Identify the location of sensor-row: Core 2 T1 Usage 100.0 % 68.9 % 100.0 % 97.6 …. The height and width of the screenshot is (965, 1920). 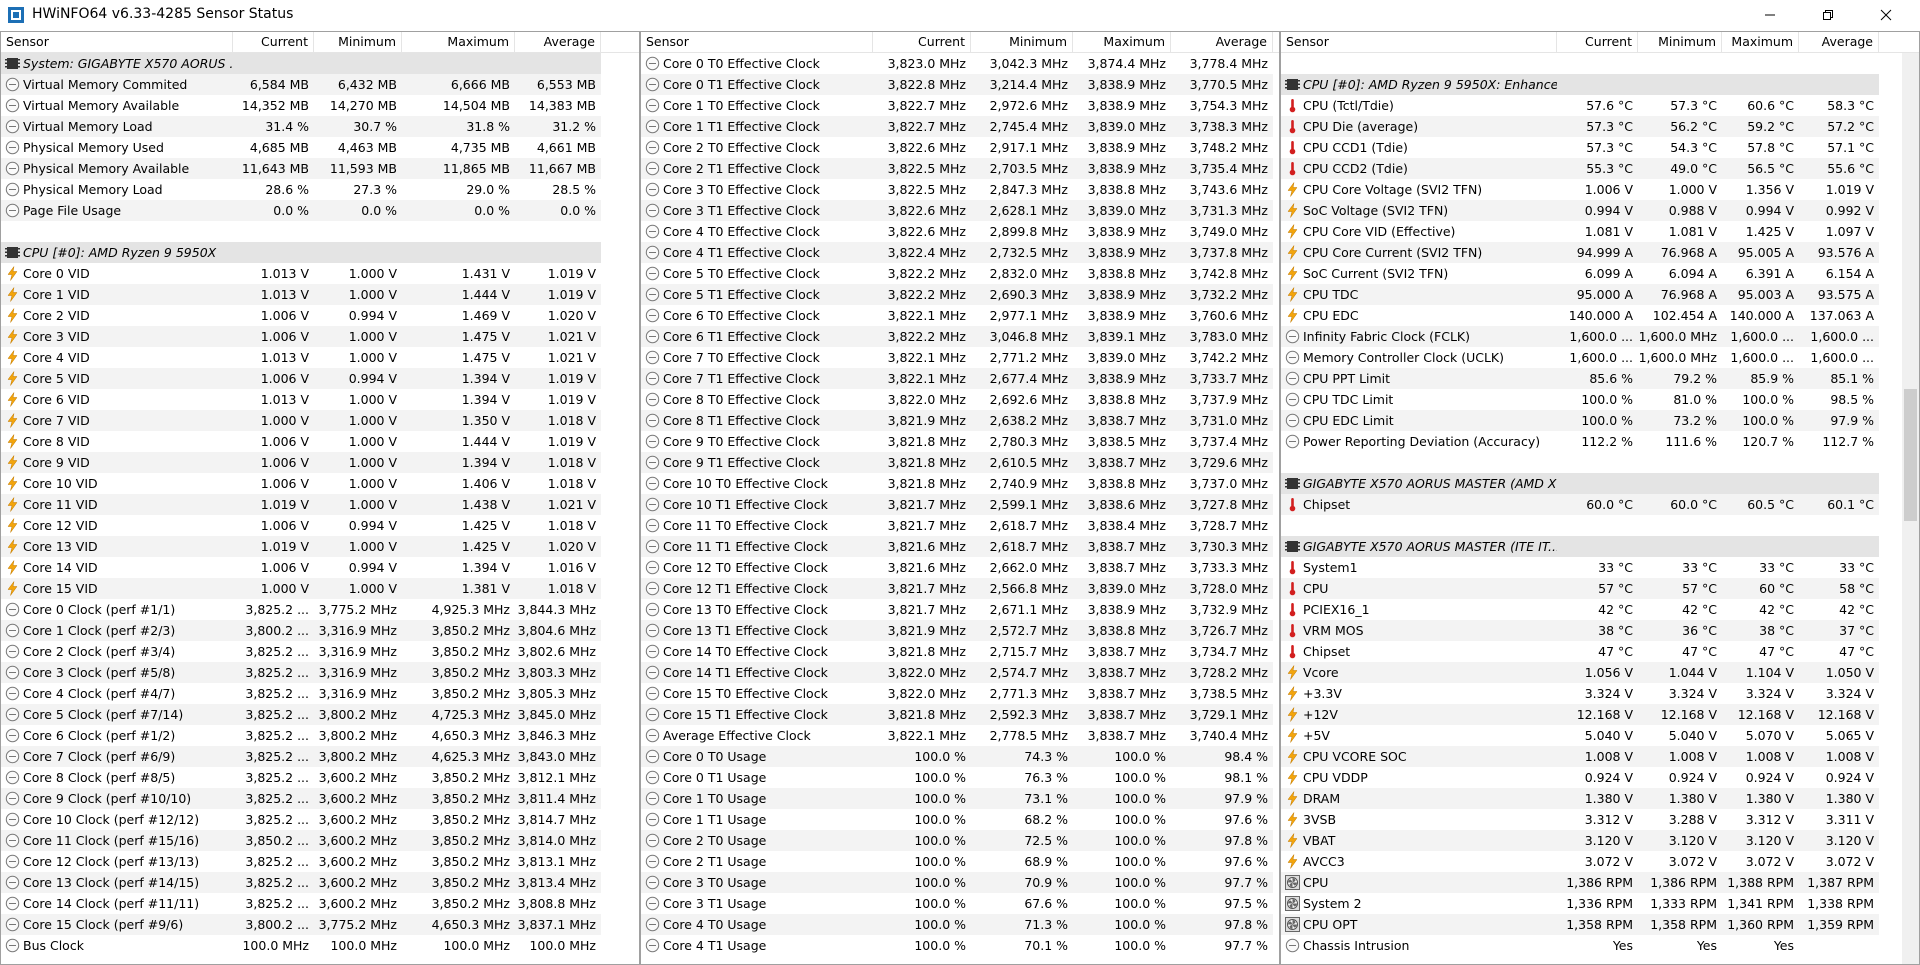
(960, 861).